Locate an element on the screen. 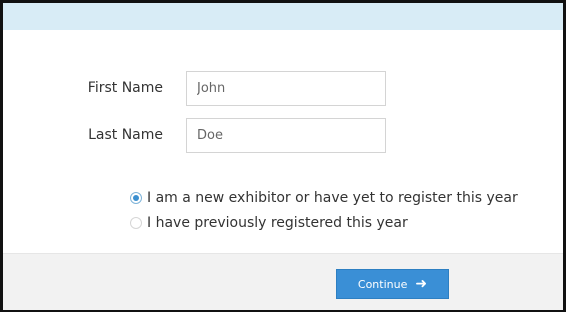 The width and height of the screenshot is (566, 312). first-name-row: First Name is located at coordinates (283, 89).